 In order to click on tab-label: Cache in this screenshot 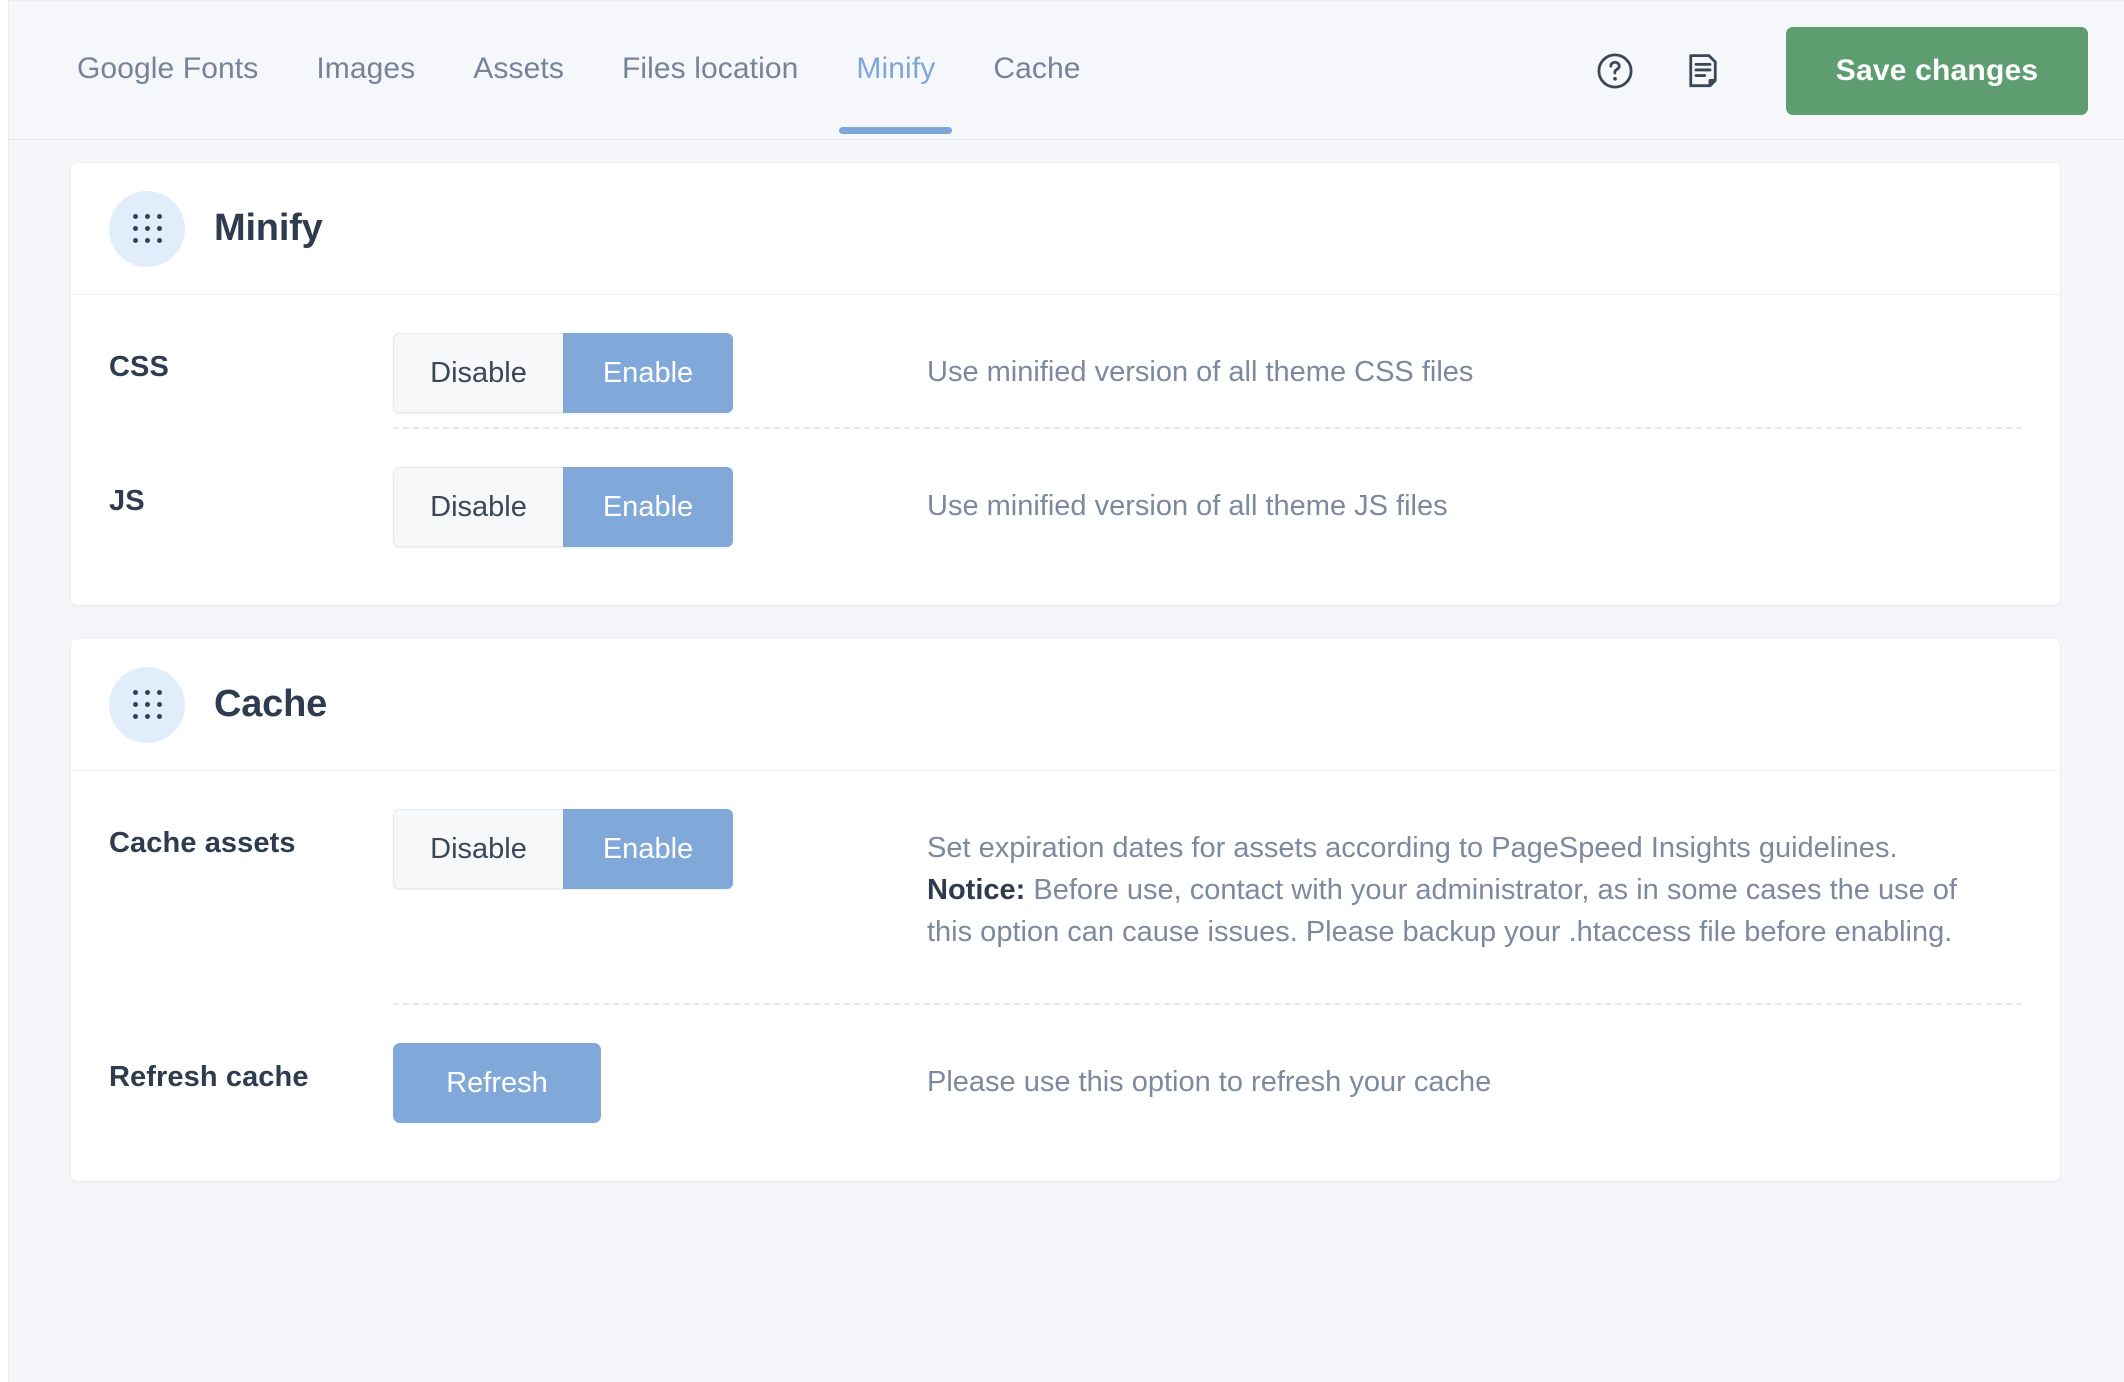, I will do `click(1037, 68)`.